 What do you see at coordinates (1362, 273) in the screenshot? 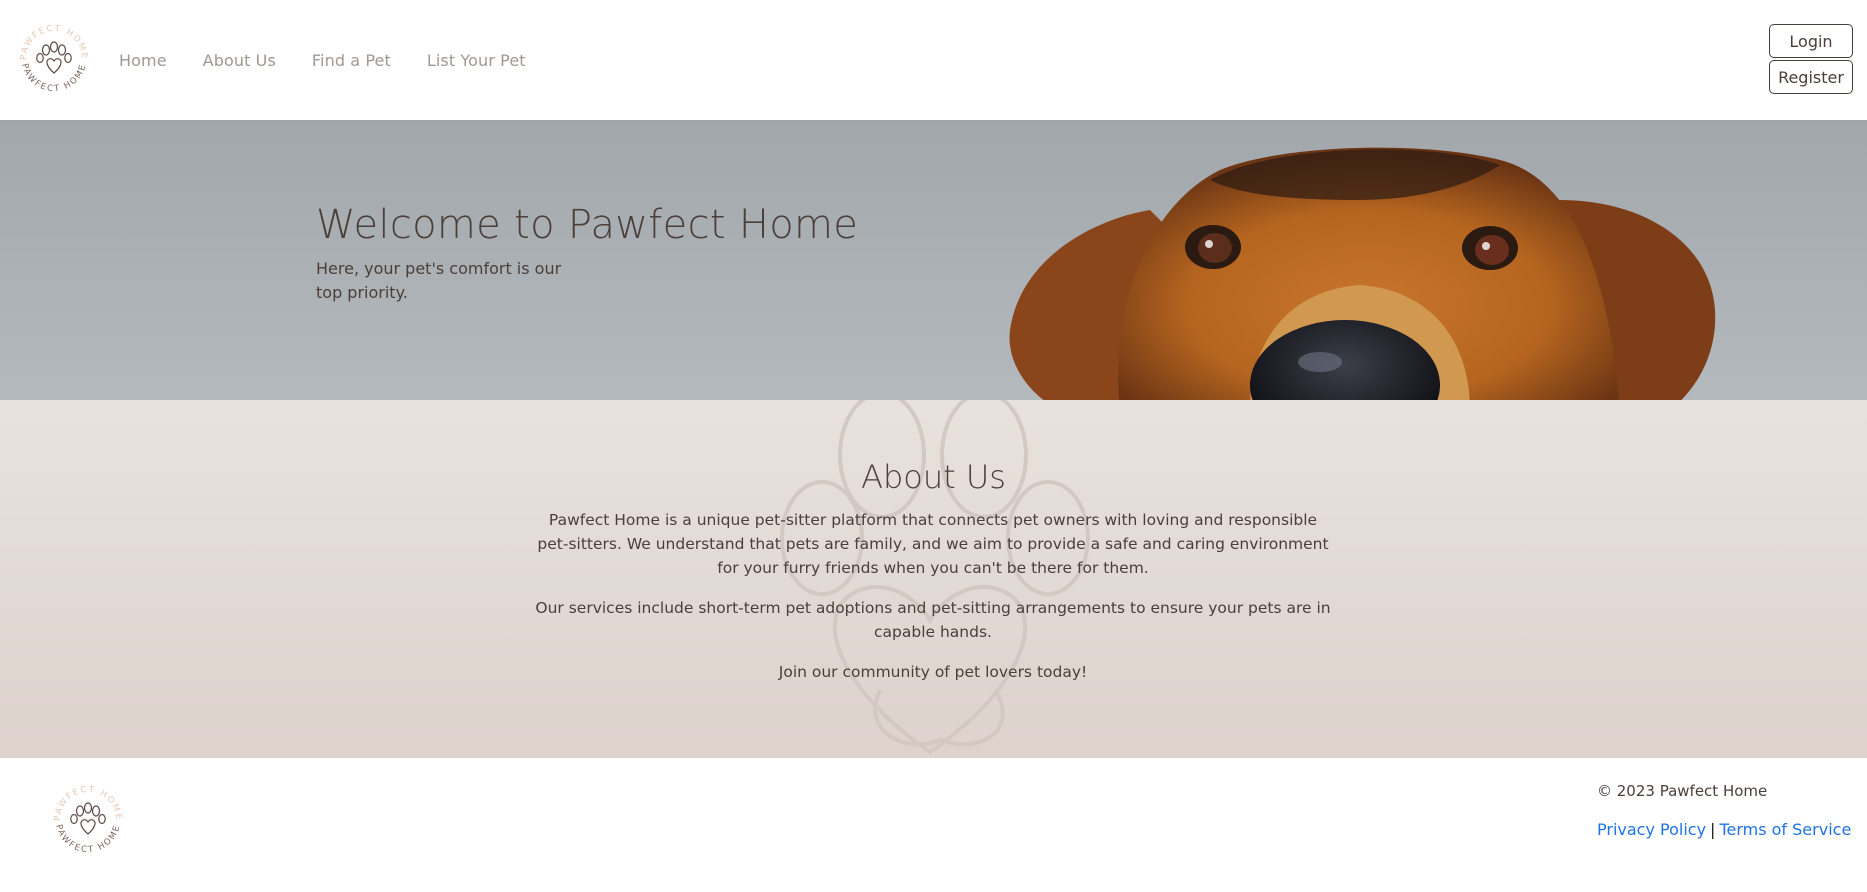
I see `dog-face-image` at bounding box center [1362, 273].